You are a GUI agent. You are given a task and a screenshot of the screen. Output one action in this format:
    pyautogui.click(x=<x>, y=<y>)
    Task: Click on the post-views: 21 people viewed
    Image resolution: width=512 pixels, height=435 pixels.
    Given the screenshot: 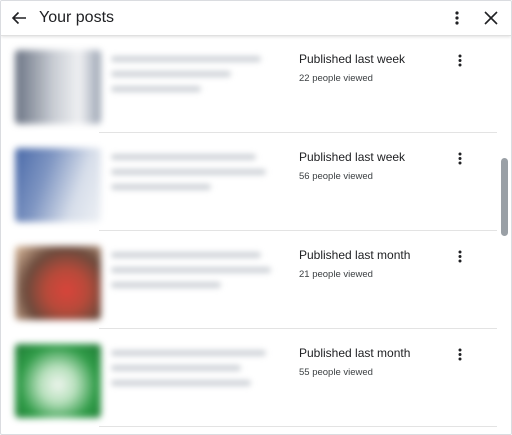 What is the action you would take?
    pyautogui.click(x=336, y=274)
    